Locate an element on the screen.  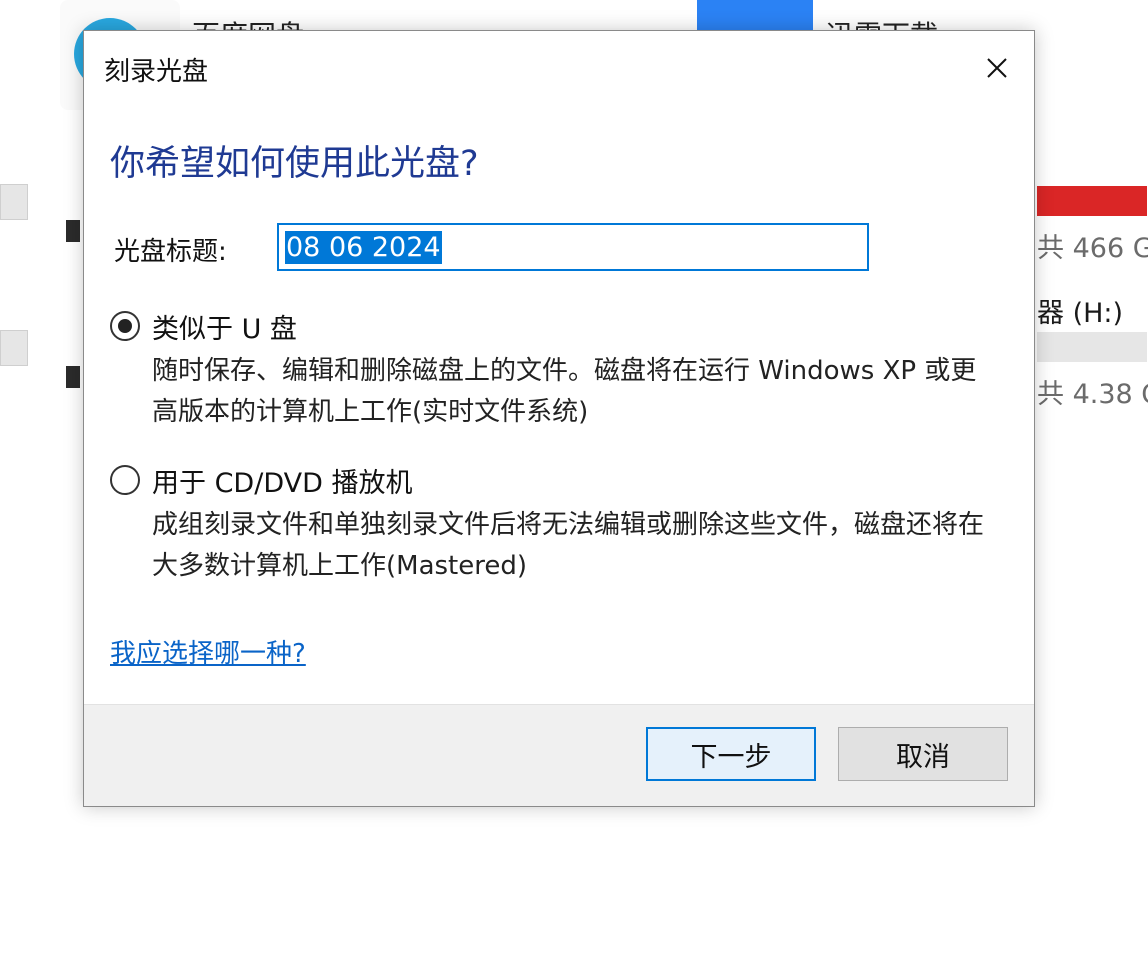
close-button is located at coordinates (997, 68).